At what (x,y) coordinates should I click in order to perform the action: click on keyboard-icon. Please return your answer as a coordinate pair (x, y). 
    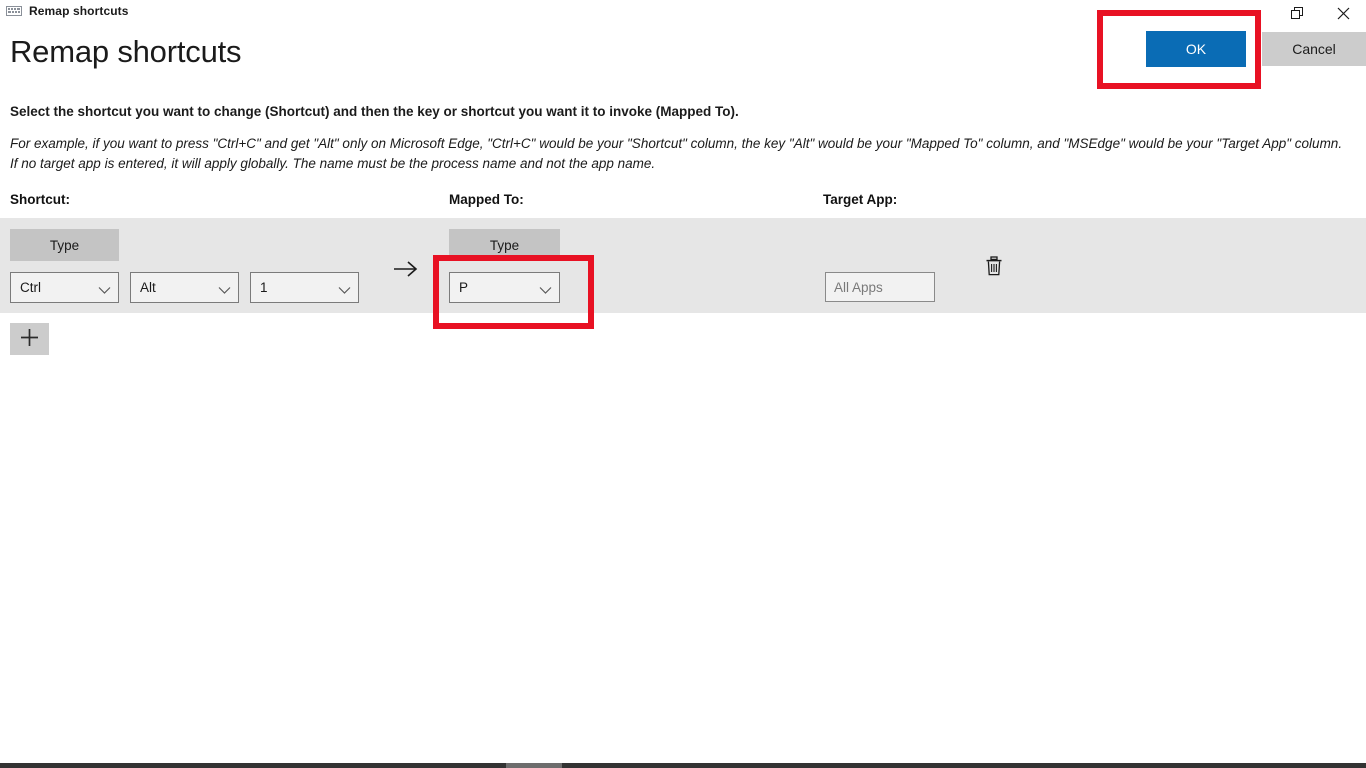
    Looking at the image, I should click on (14, 11).